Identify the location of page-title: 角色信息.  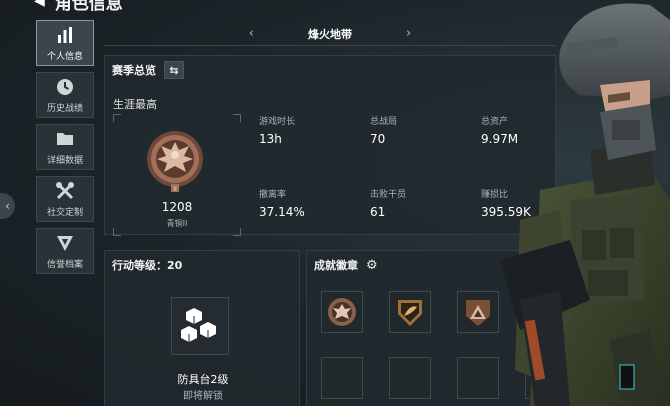
(88, 7).